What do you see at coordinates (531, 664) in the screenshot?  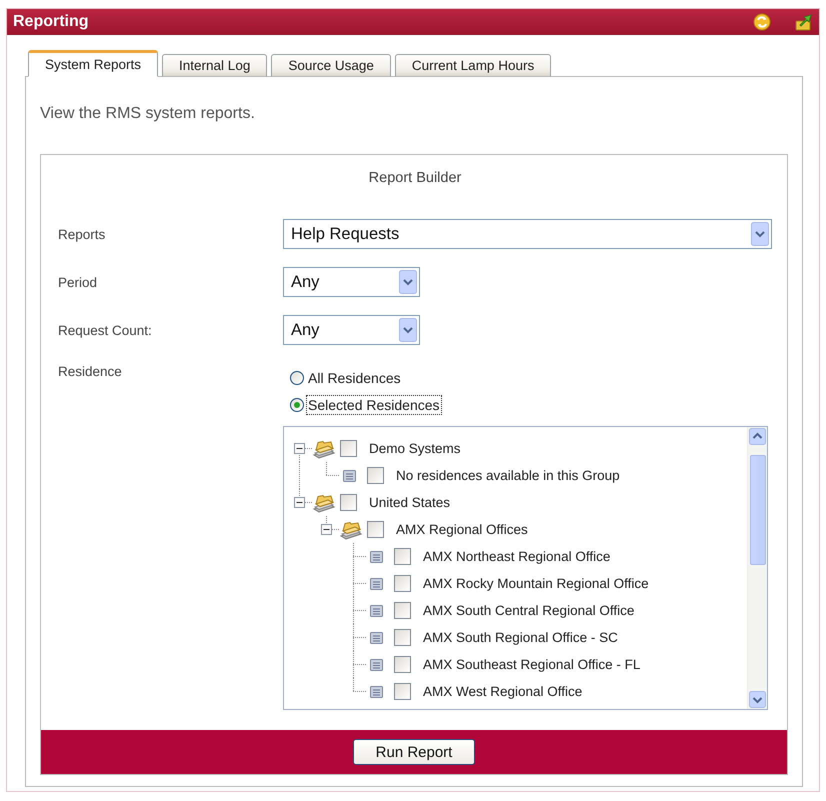 I see `tree-item-label: AMX Southeast Regional Office - FL` at bounding box center [531, 664].